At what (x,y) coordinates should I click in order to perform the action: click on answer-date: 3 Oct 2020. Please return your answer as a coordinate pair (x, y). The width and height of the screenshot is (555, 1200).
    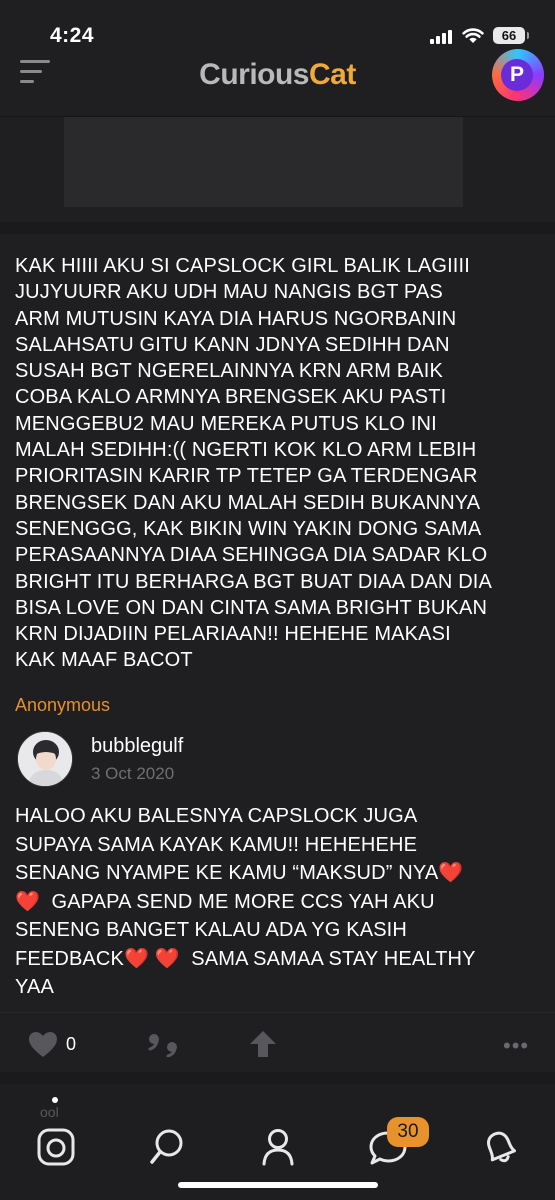
    Looking at the image, I should click on (133, 773).